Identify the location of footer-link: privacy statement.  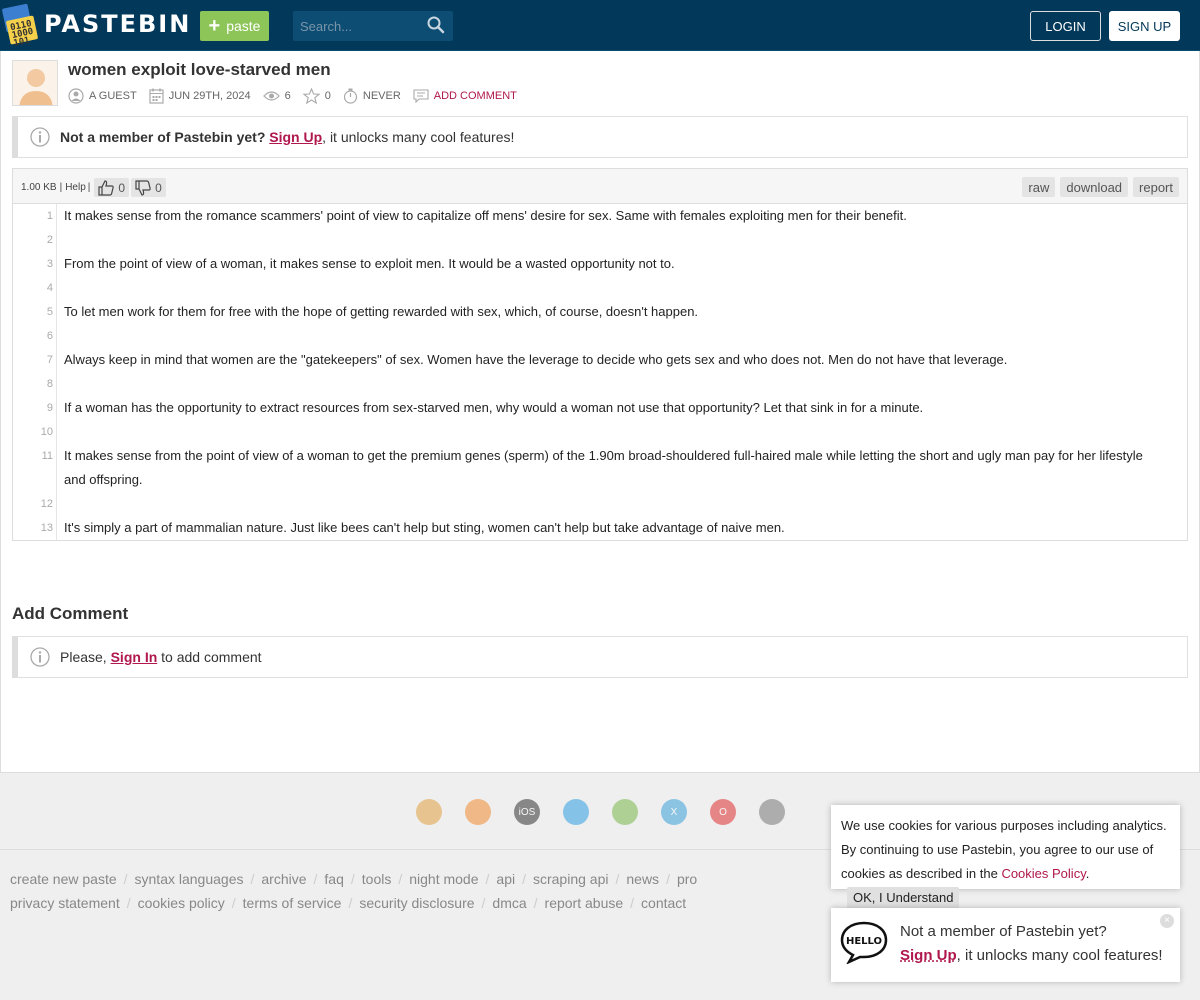
(65, 903).